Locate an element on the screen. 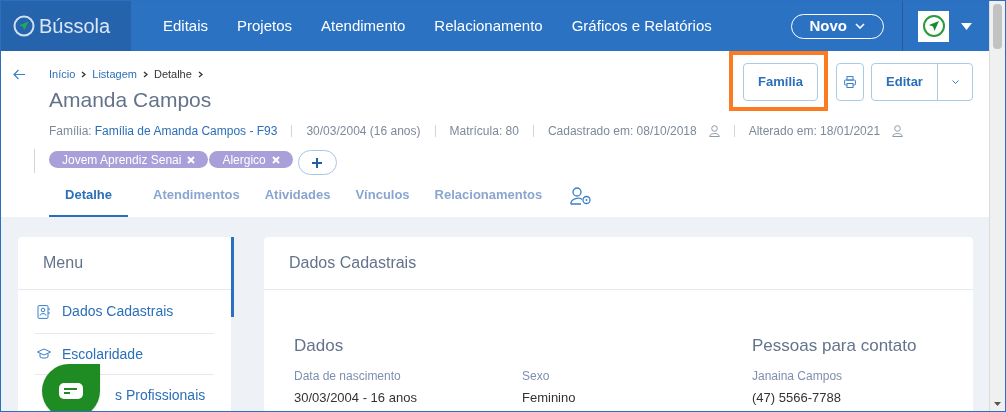 This screenshot has width=1006, height=412. scrollbar is located at coordinates (997, 206).